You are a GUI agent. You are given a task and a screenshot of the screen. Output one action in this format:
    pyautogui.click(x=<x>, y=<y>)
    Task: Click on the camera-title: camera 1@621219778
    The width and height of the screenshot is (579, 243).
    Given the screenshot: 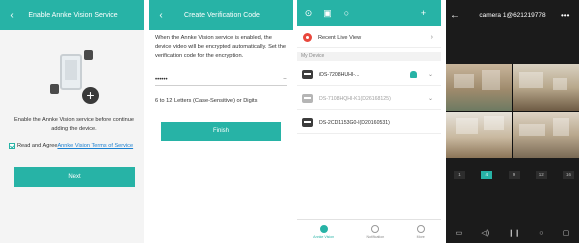 What is the action you would take?
    pyautogui.click(x=512, y=15)
    